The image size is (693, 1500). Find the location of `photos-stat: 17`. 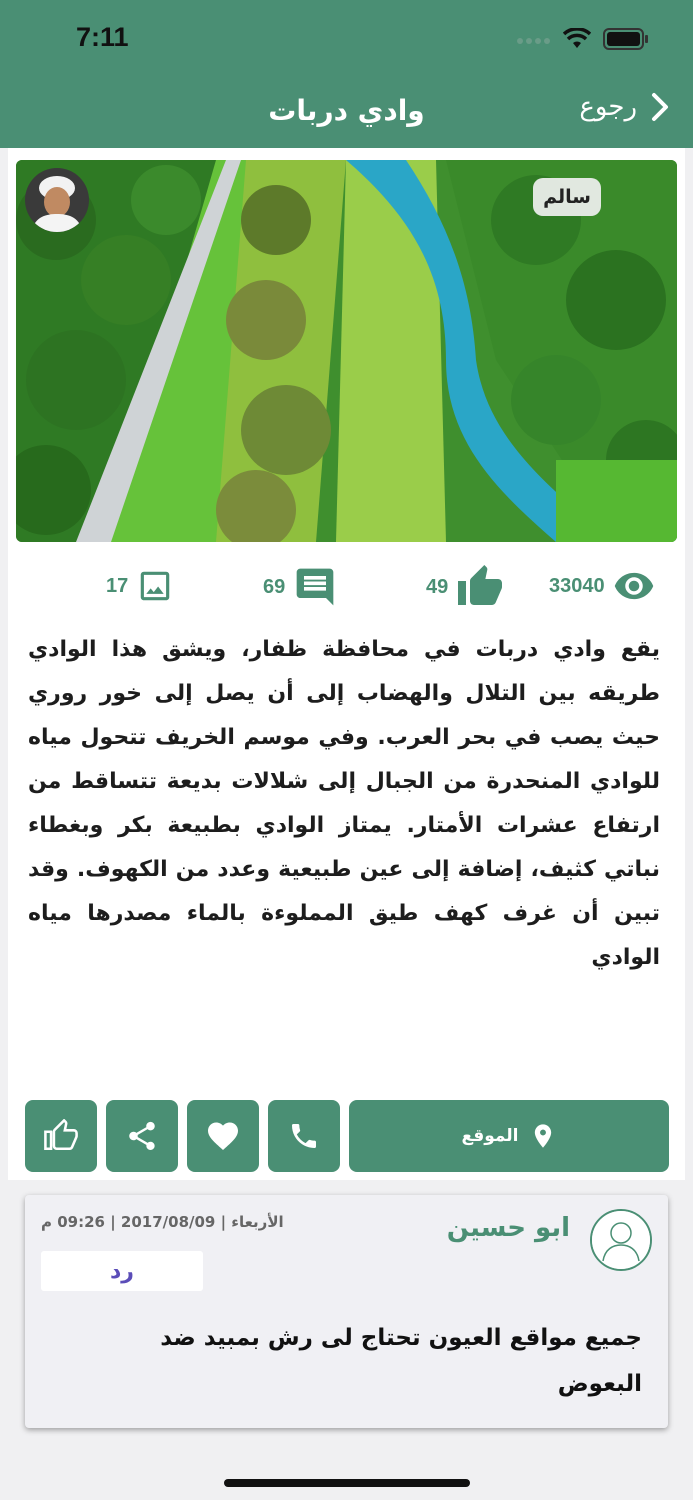

photos-stat: 17 is located at coordinates (140, 586).